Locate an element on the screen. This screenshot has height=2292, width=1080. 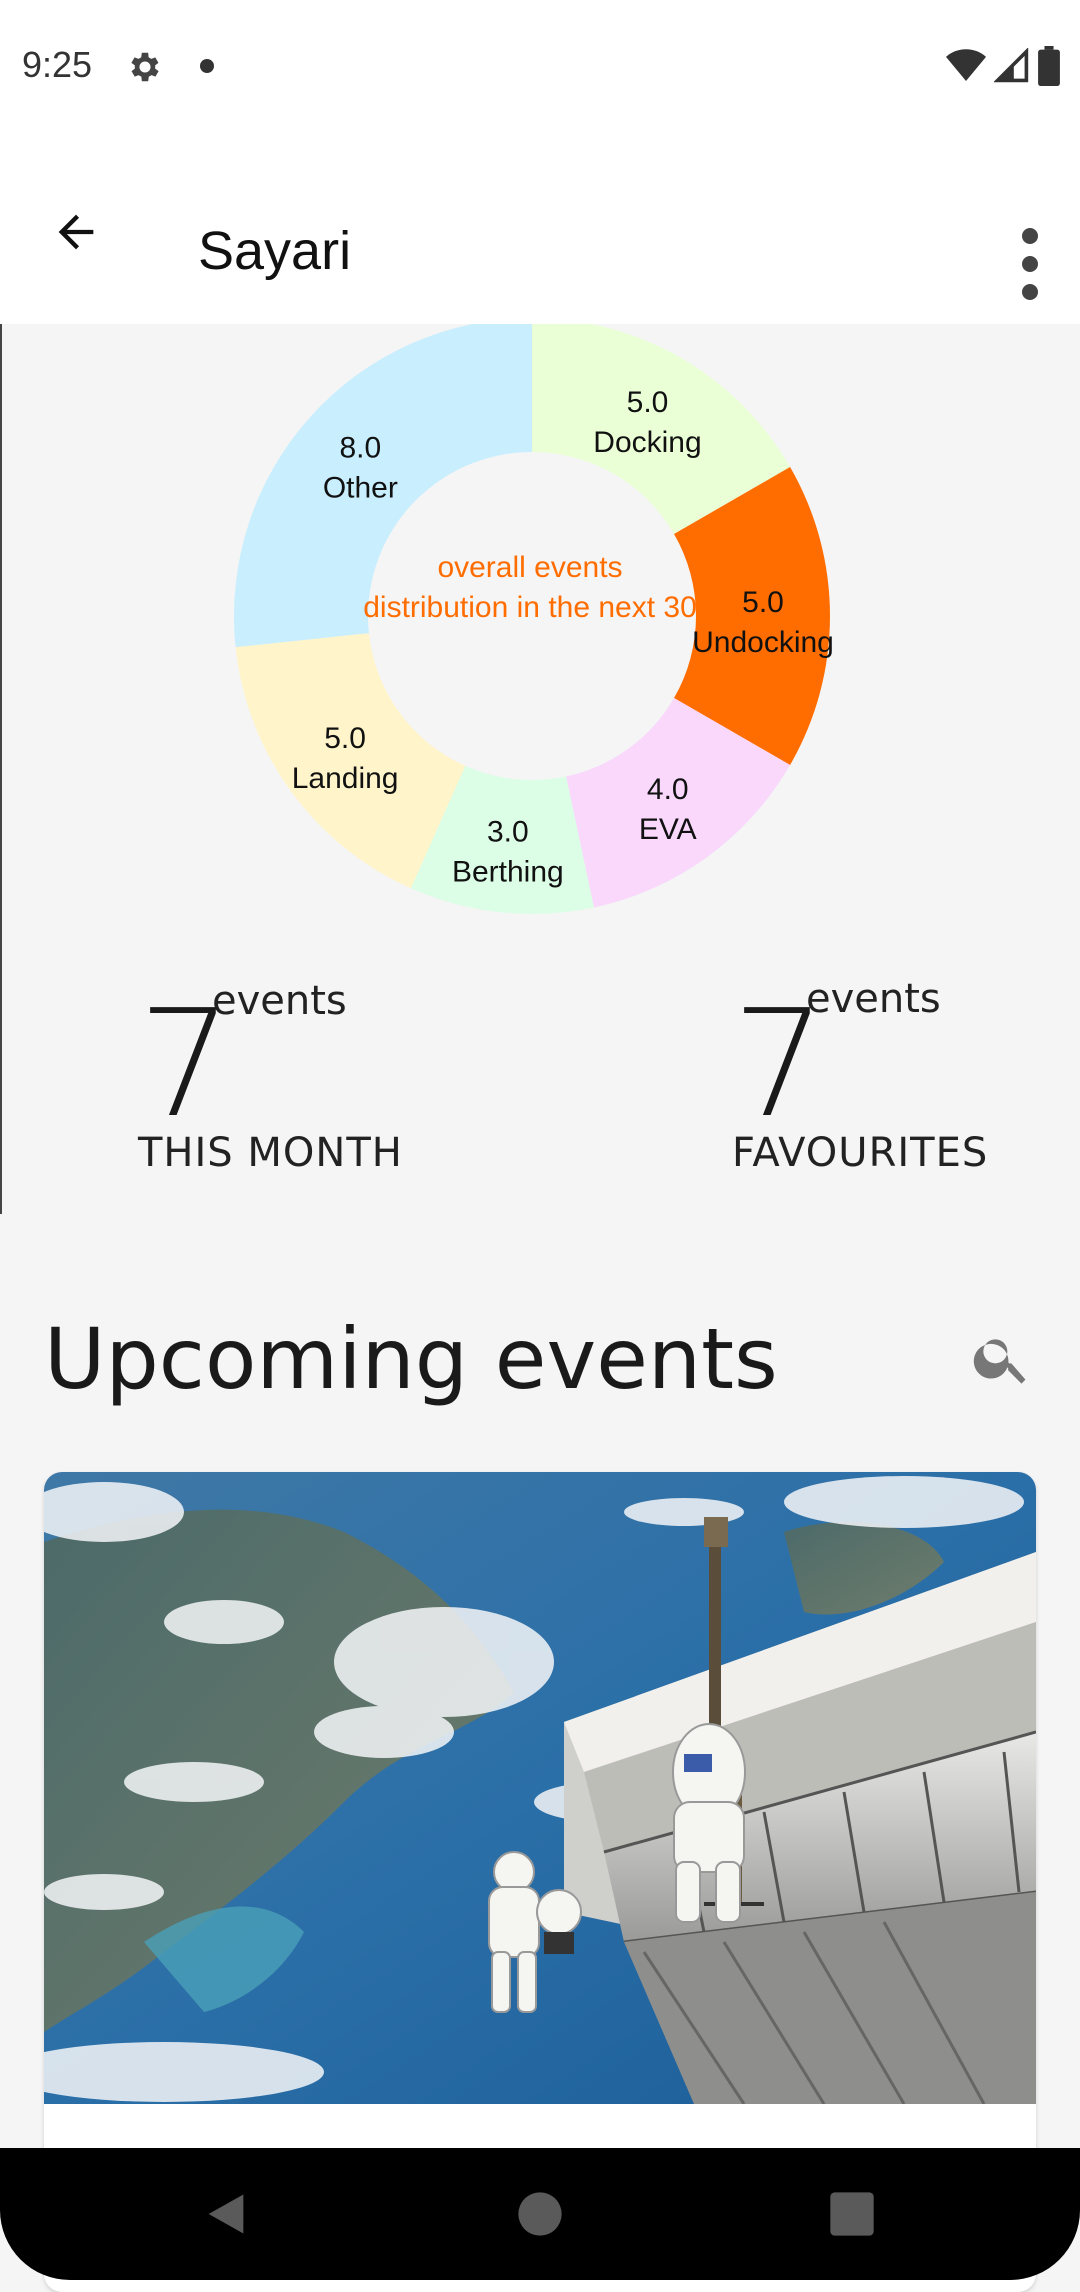
home-circle-icon is located at coordinates (540, 2214).